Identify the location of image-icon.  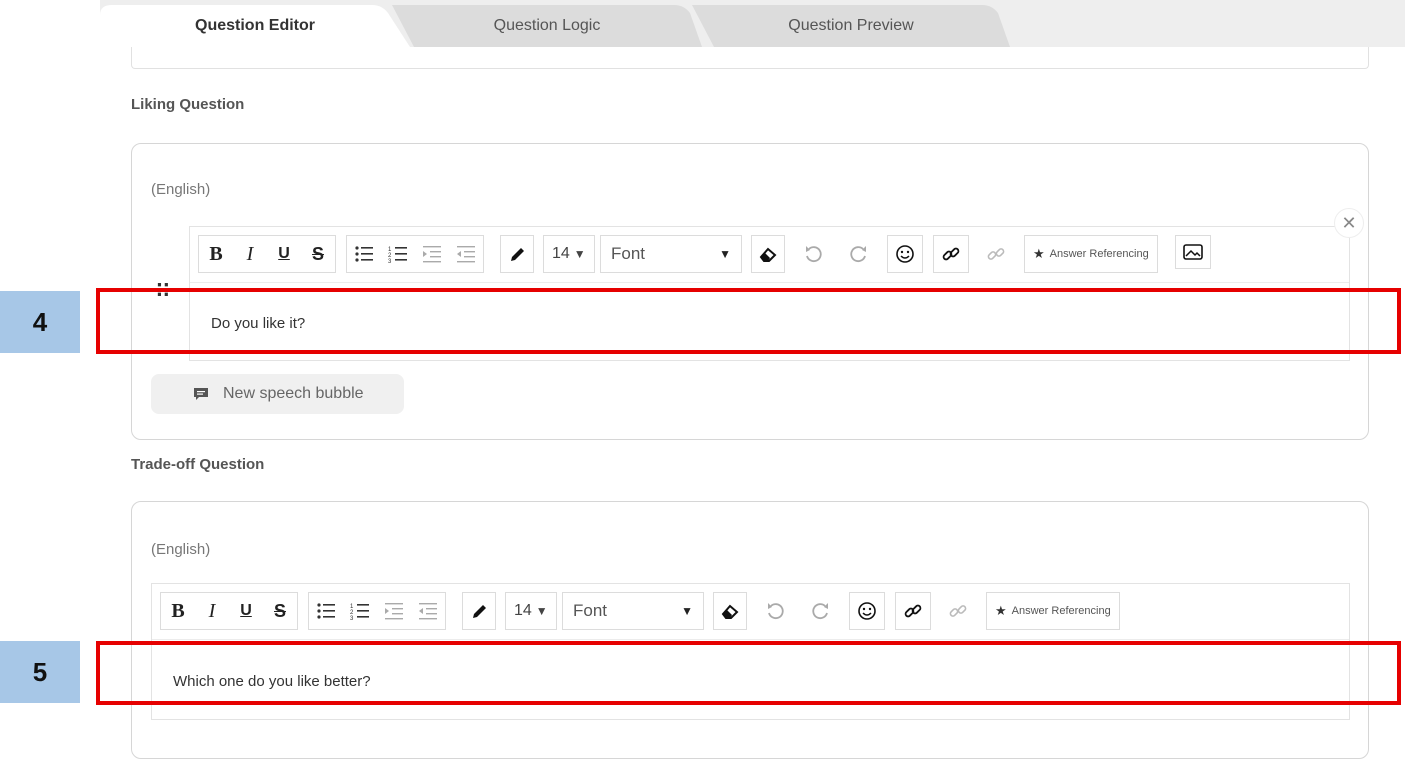
(1193, 252).